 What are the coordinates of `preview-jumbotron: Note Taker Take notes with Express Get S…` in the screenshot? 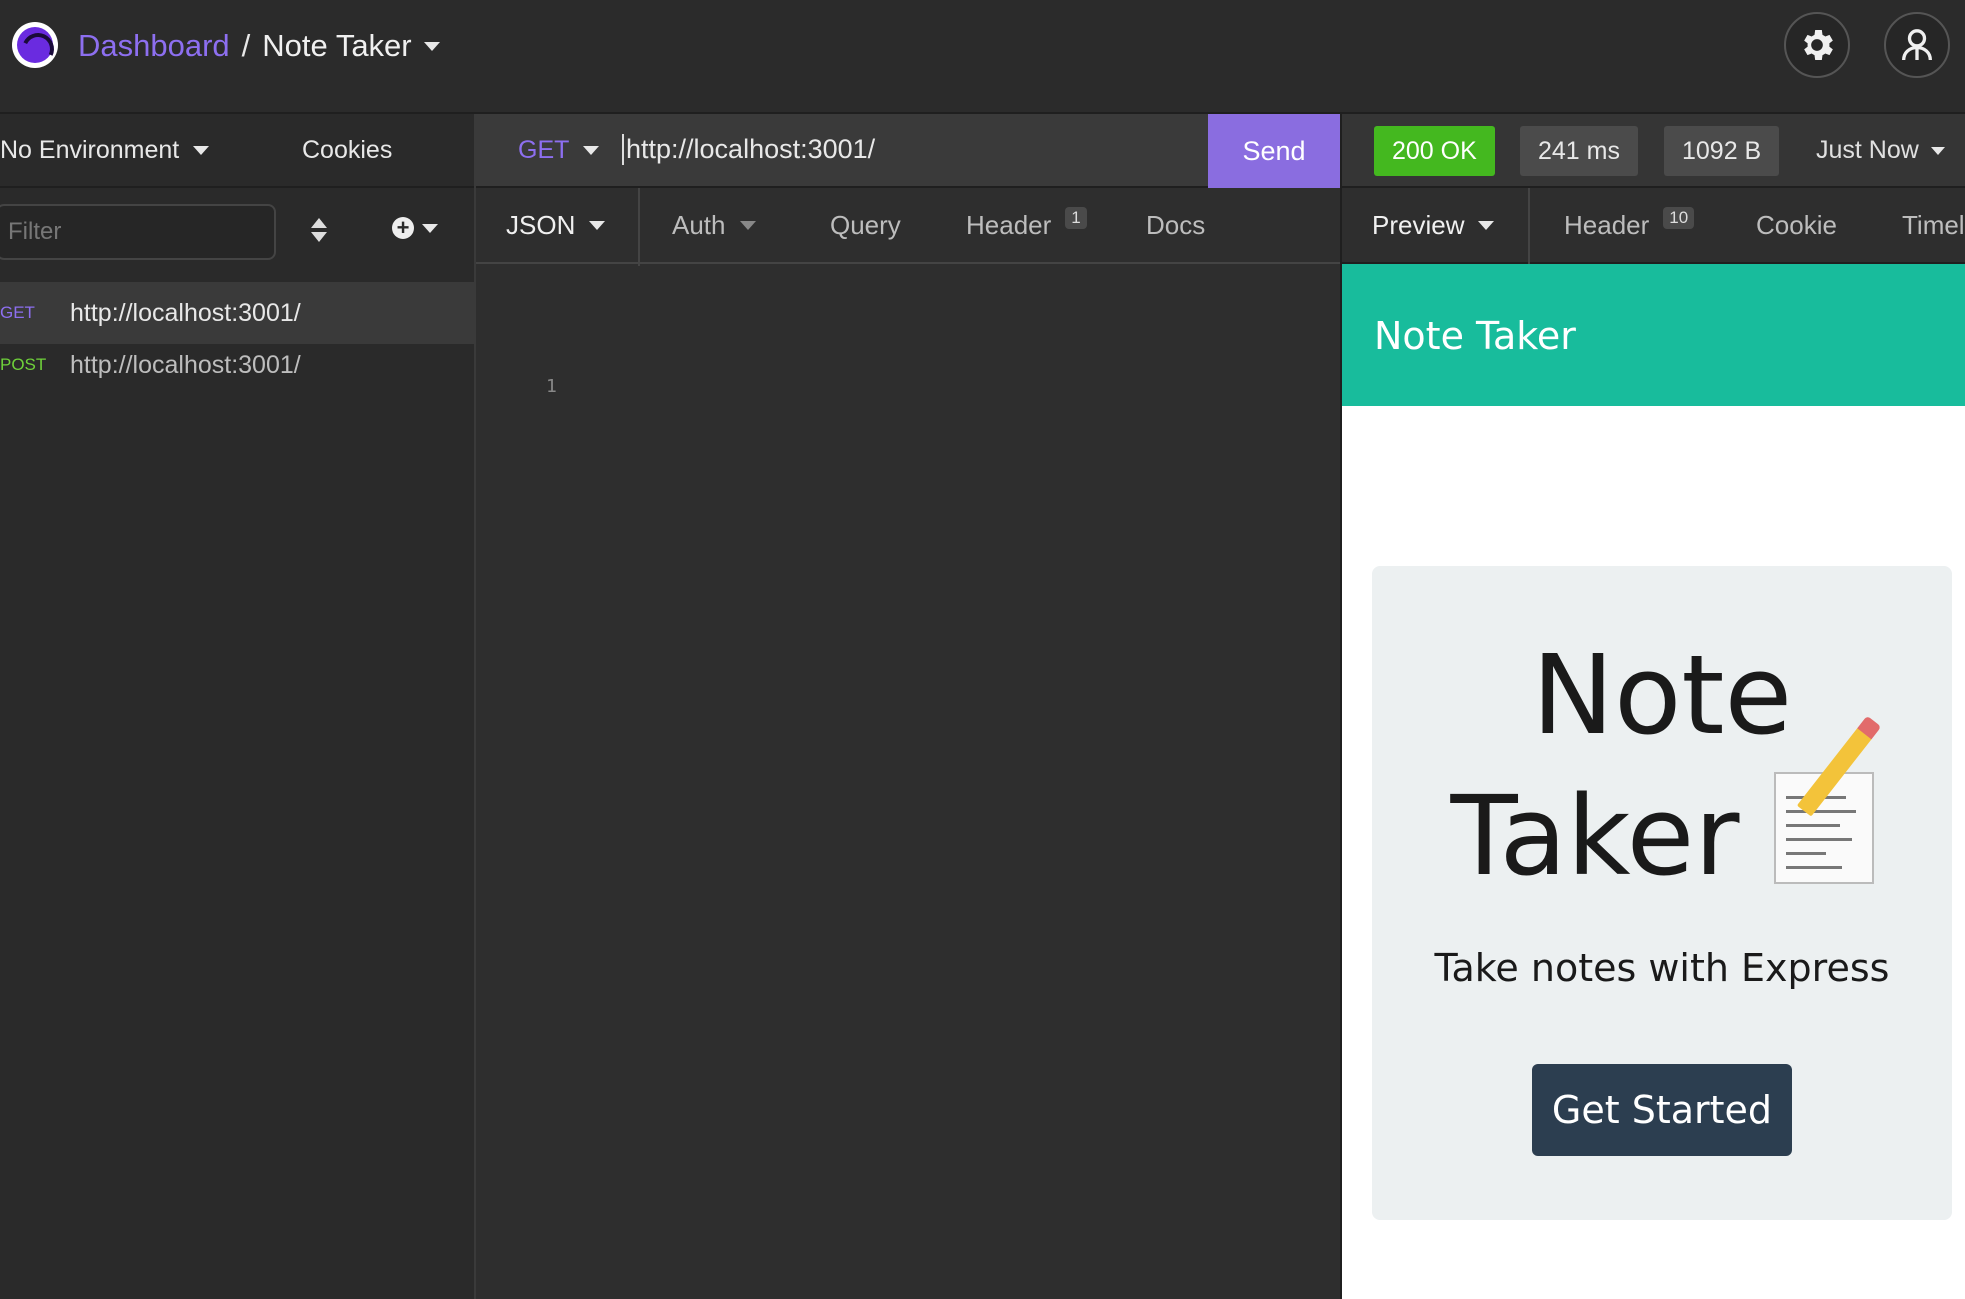 It's located at (1662, 893).